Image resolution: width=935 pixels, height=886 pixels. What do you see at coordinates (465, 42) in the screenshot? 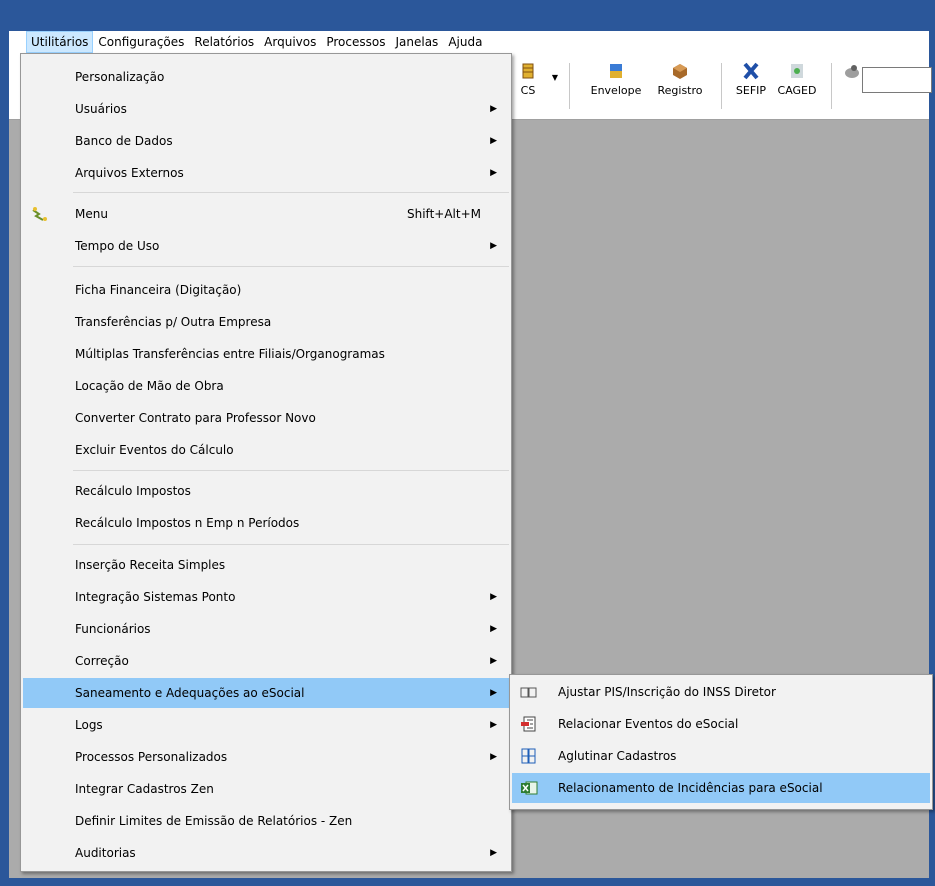
I see `menu-ajuda: Ajuda` at bounding box center [465, 42].